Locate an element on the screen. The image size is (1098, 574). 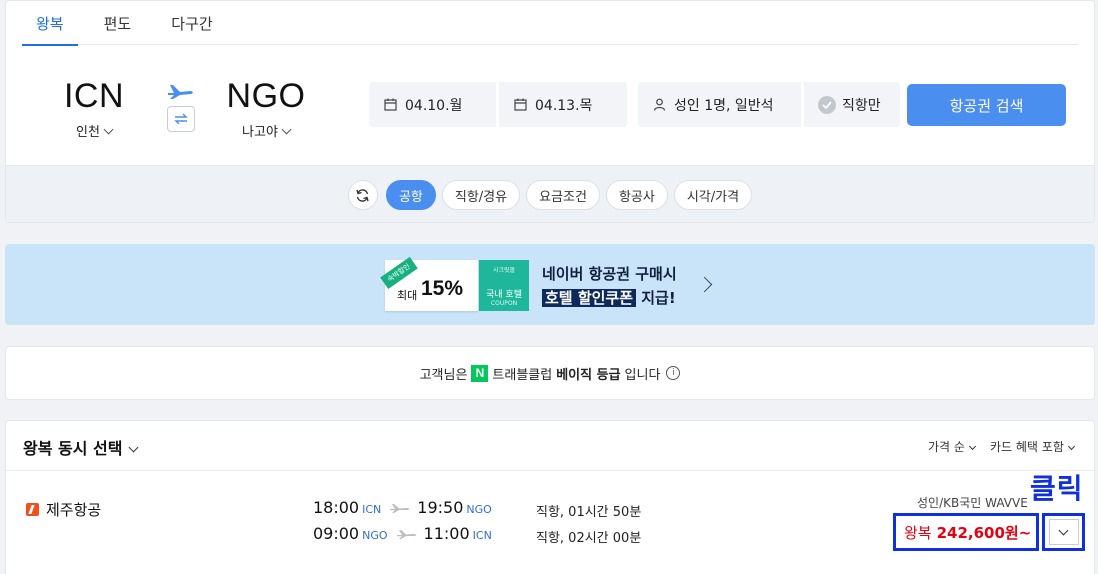
membership-suffix: 입니다 is located at coordinates (642, 375).